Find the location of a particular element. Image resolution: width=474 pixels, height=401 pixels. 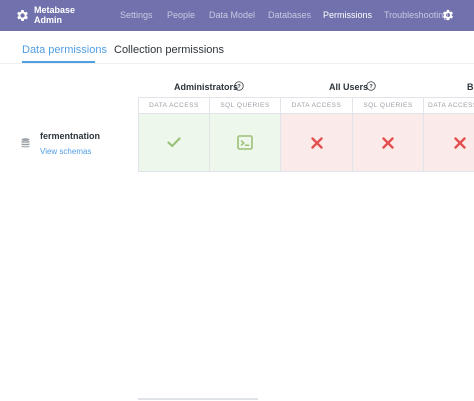

permission-cell-admin-sql-queries is located at coordinates (245, 143).